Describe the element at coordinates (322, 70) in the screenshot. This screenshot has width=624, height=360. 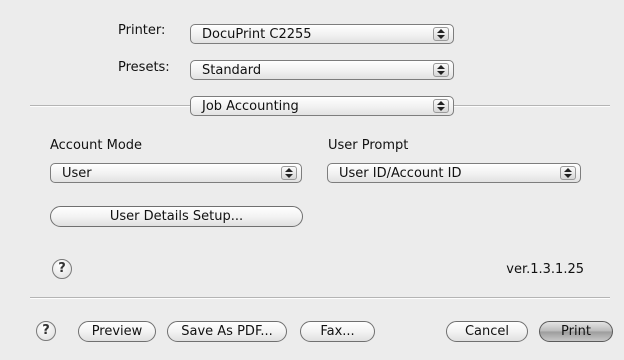
I see `presets-popup: Standard` at that location.